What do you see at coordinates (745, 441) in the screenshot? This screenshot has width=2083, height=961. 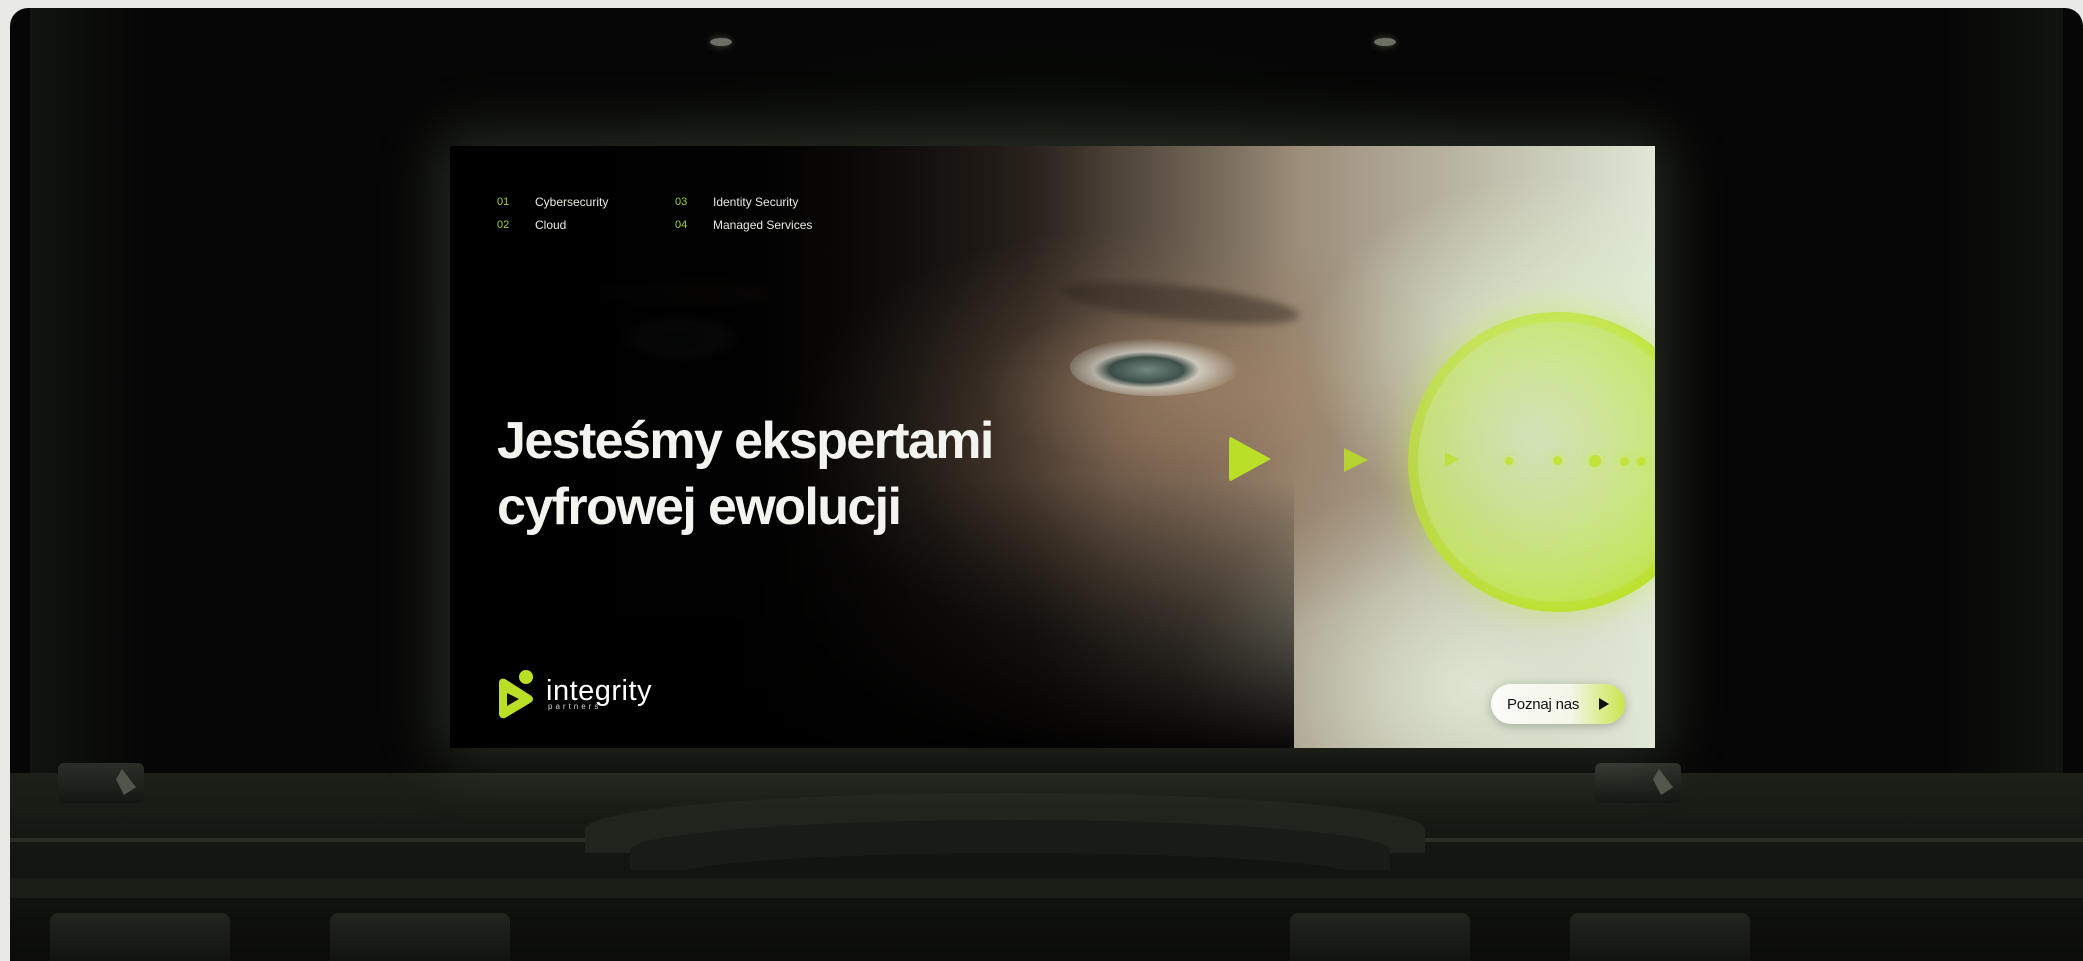 I see `headline-line-1: Jesteśmy ekspertami` at bounding box center [745, 441].